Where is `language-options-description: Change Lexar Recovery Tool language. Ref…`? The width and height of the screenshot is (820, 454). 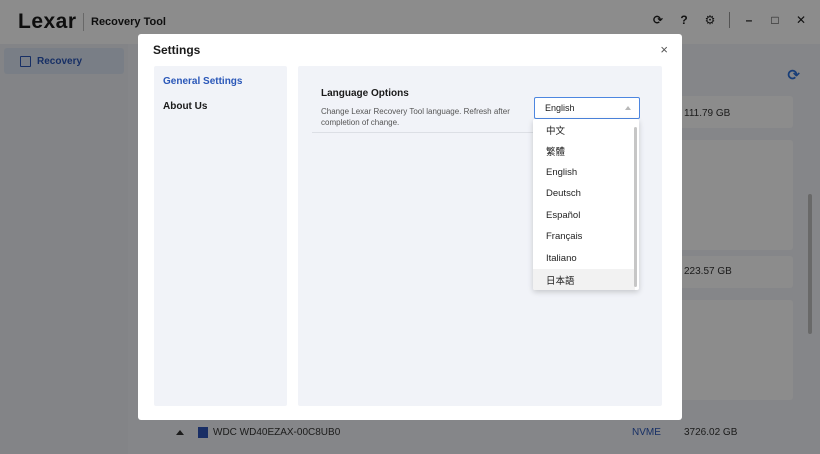
language-options-description: Change Lexar Recovery Tool language. Ref… is located at coordinates (415, 117).